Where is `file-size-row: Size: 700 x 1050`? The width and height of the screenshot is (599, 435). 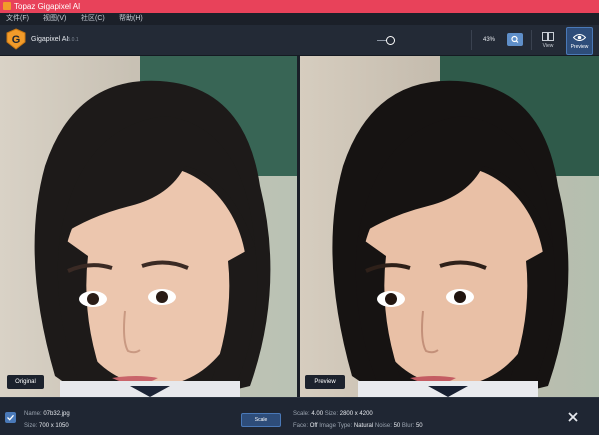 file-size-row: Size: 700 x 1050 is located at coordinates (46, 426).